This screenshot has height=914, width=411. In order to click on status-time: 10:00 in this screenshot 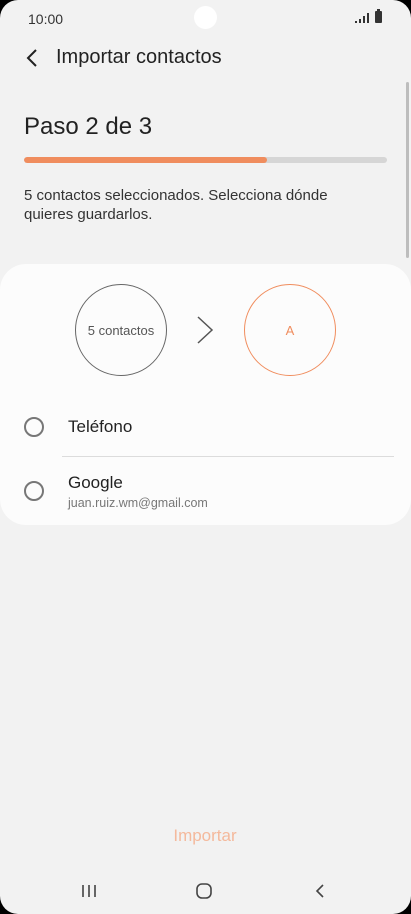, I will do `click(46, 19)`.